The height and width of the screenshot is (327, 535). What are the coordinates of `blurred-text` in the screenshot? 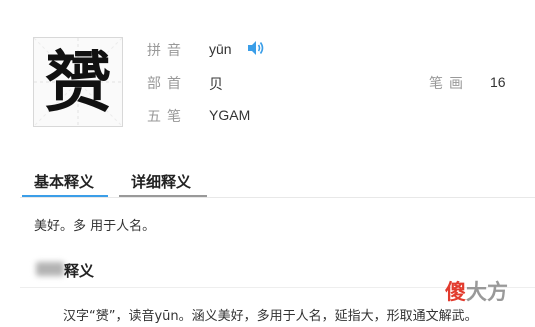 It's located at (50, 269).